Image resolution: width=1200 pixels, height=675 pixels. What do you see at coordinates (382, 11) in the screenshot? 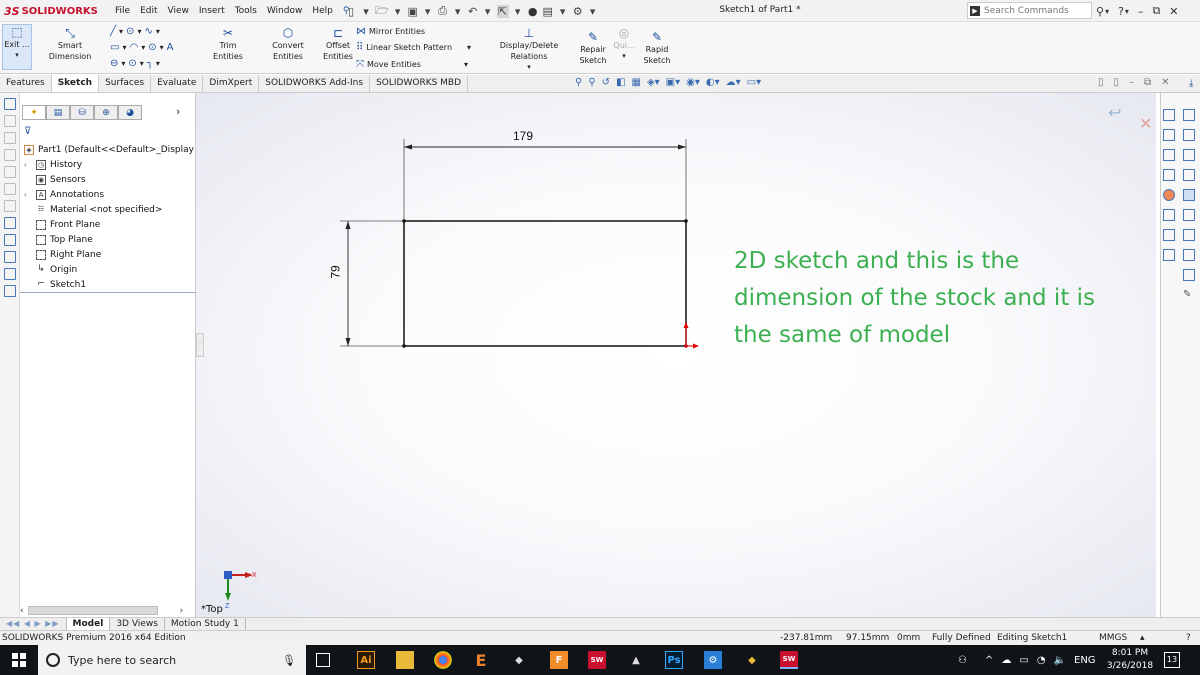
I see `open-icon: 🗁` at bounding box center [382, 11].